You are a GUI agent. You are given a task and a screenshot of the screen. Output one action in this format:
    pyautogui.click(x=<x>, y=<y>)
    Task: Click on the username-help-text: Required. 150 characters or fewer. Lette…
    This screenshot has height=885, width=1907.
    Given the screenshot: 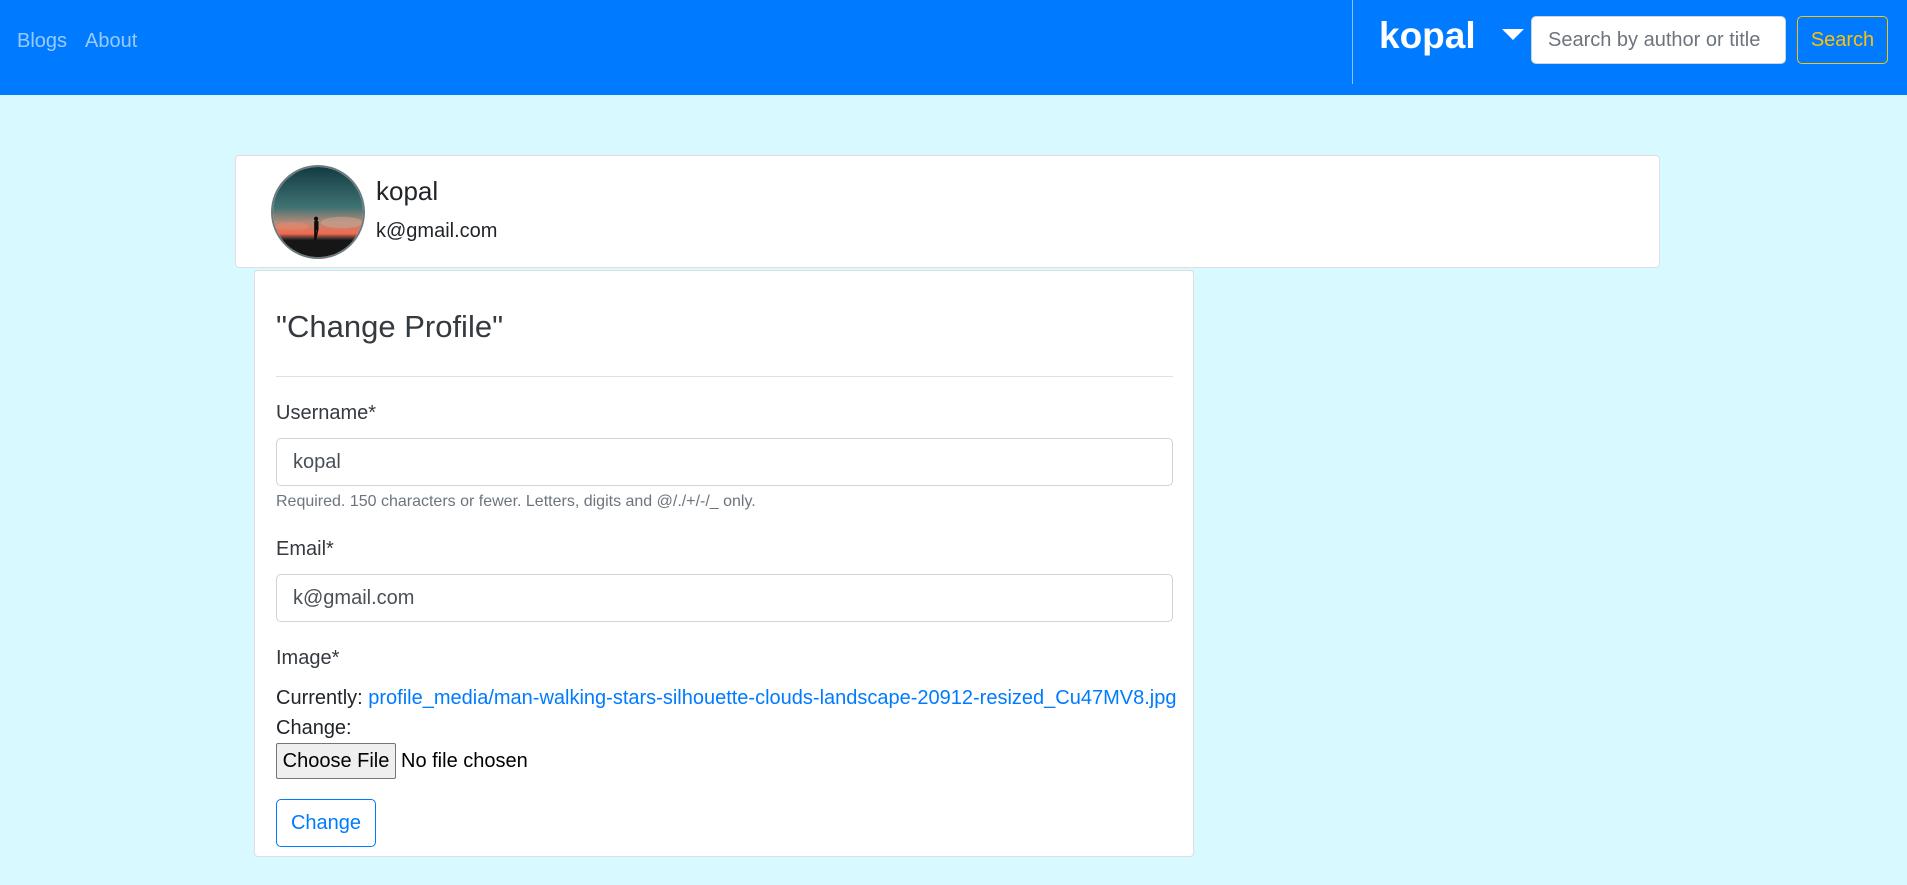 What is the action you would take?
    pyautogui.click(x=516, y=501)
    